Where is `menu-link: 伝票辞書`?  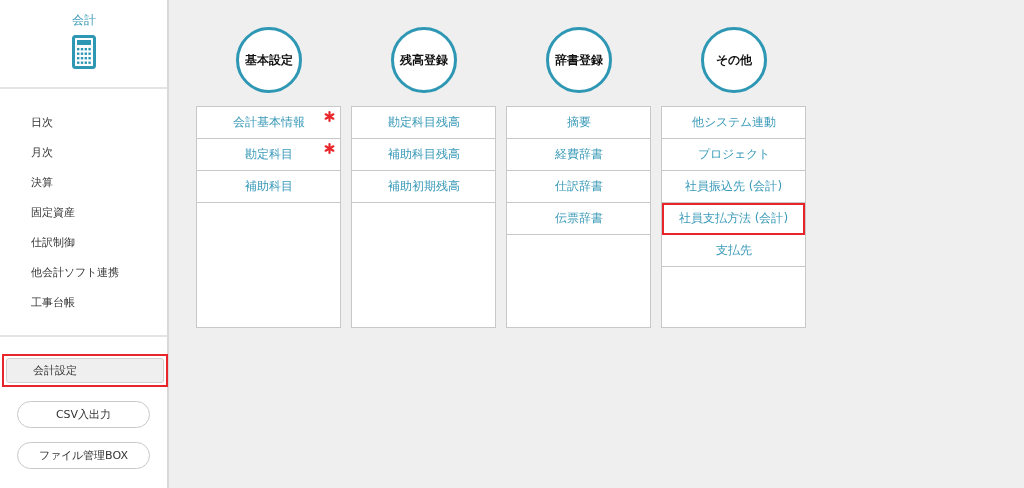 menu-link: 伝票辞書 is located at coordinates (578, 219).